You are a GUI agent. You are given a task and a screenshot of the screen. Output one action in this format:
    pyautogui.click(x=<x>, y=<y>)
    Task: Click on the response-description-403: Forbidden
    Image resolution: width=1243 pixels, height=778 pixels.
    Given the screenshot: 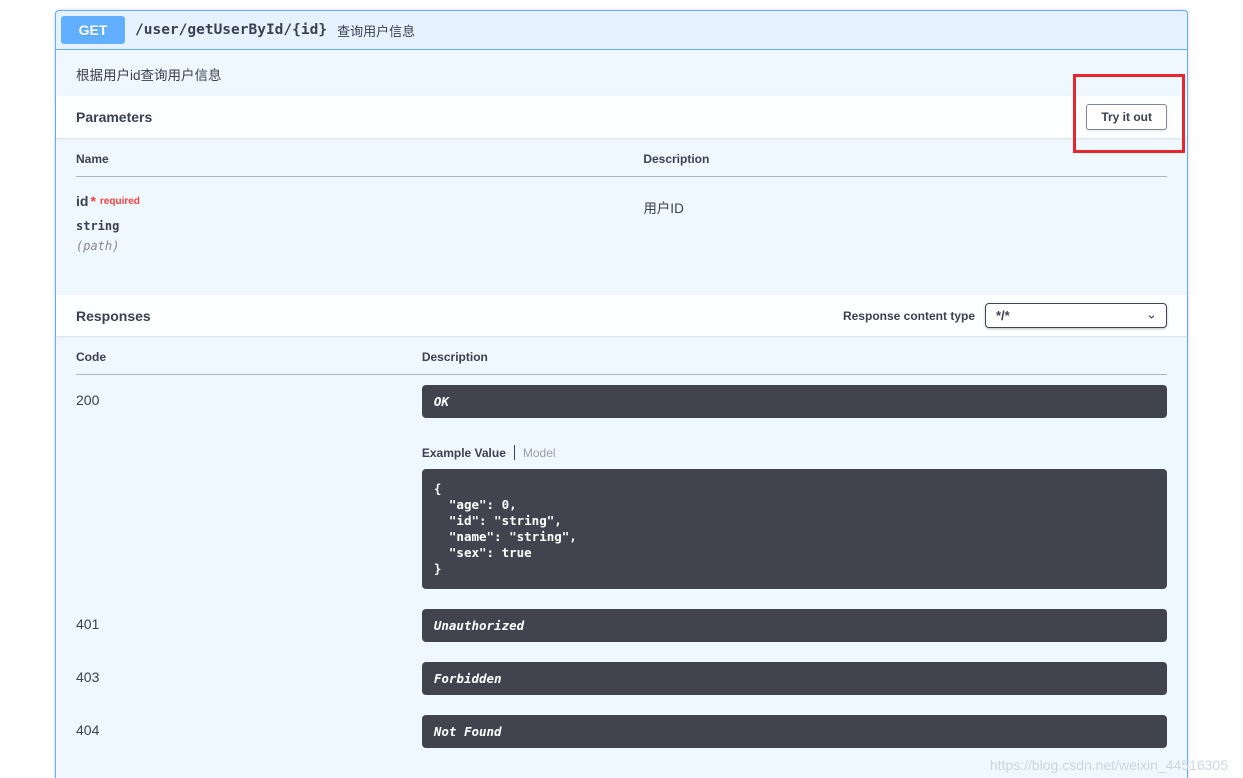 What is the action you would take?
    pyautogui.click(x=794, y=678)
    